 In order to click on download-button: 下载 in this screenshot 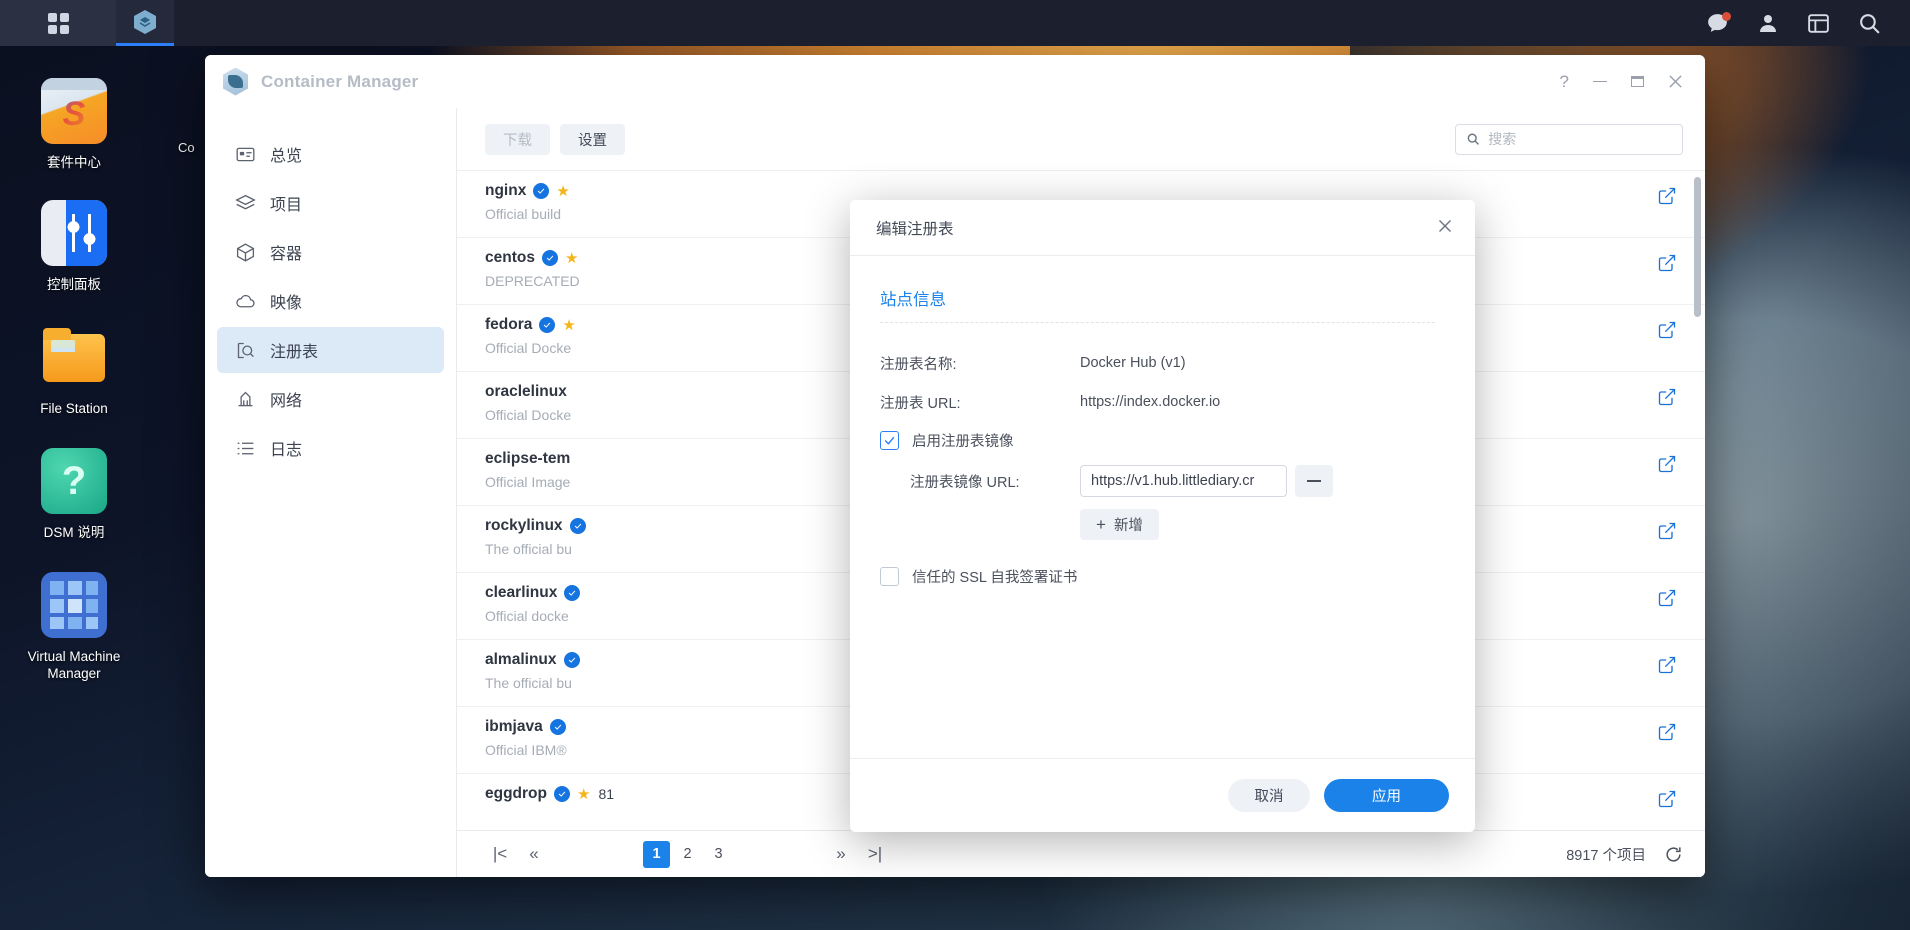, I will do `click(517, 139)`.